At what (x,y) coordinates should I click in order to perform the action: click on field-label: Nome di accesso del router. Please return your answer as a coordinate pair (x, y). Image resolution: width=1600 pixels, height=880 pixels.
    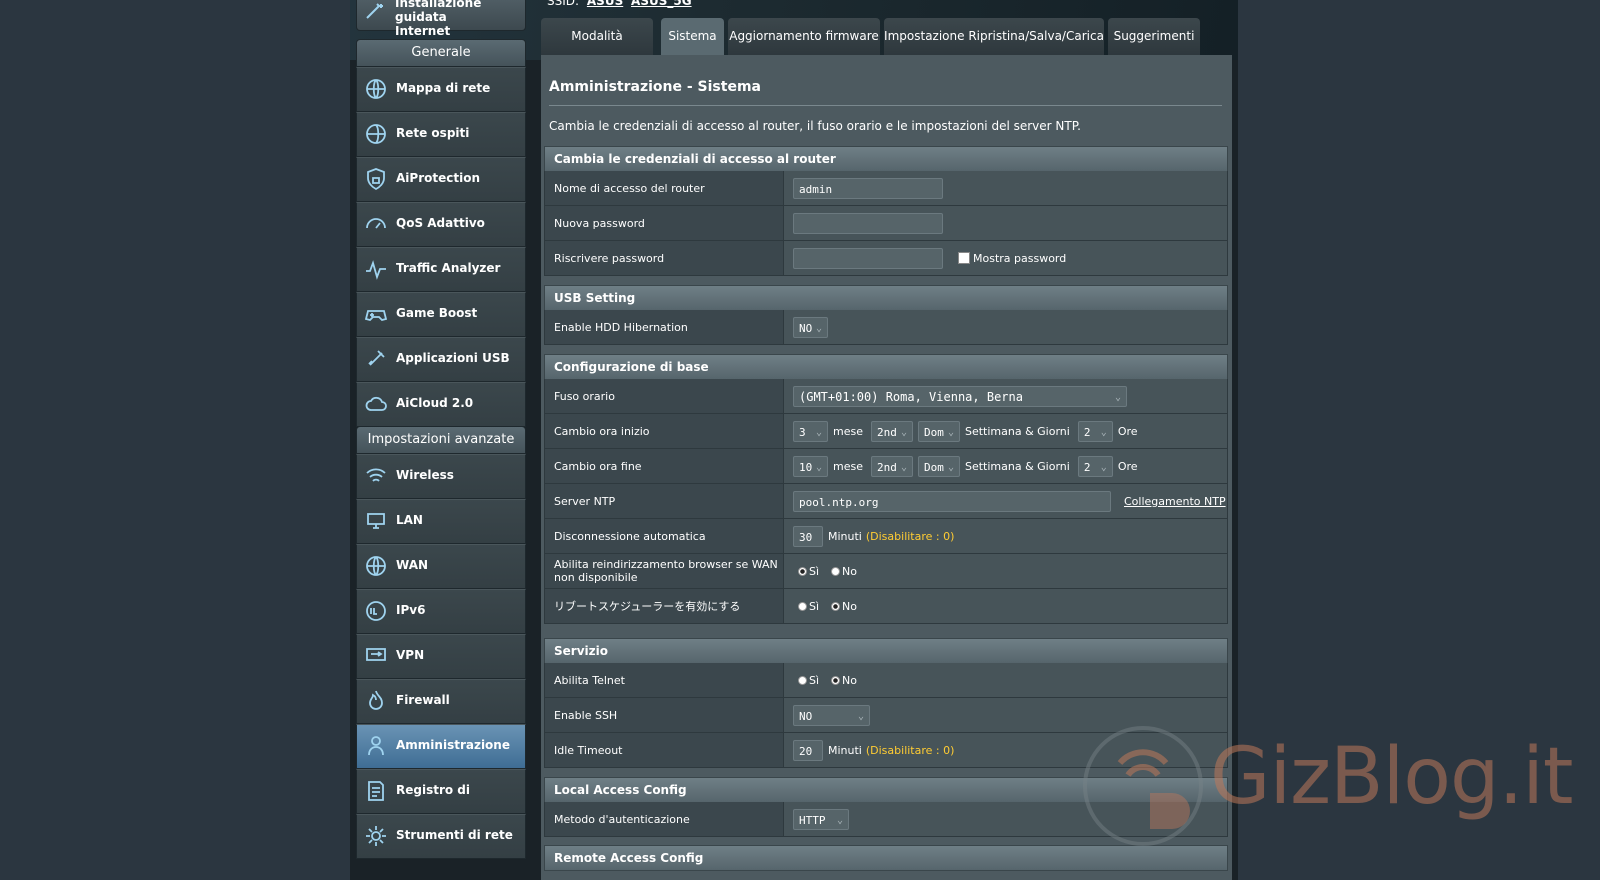
    Looking at the image, I should click on (664, 188).